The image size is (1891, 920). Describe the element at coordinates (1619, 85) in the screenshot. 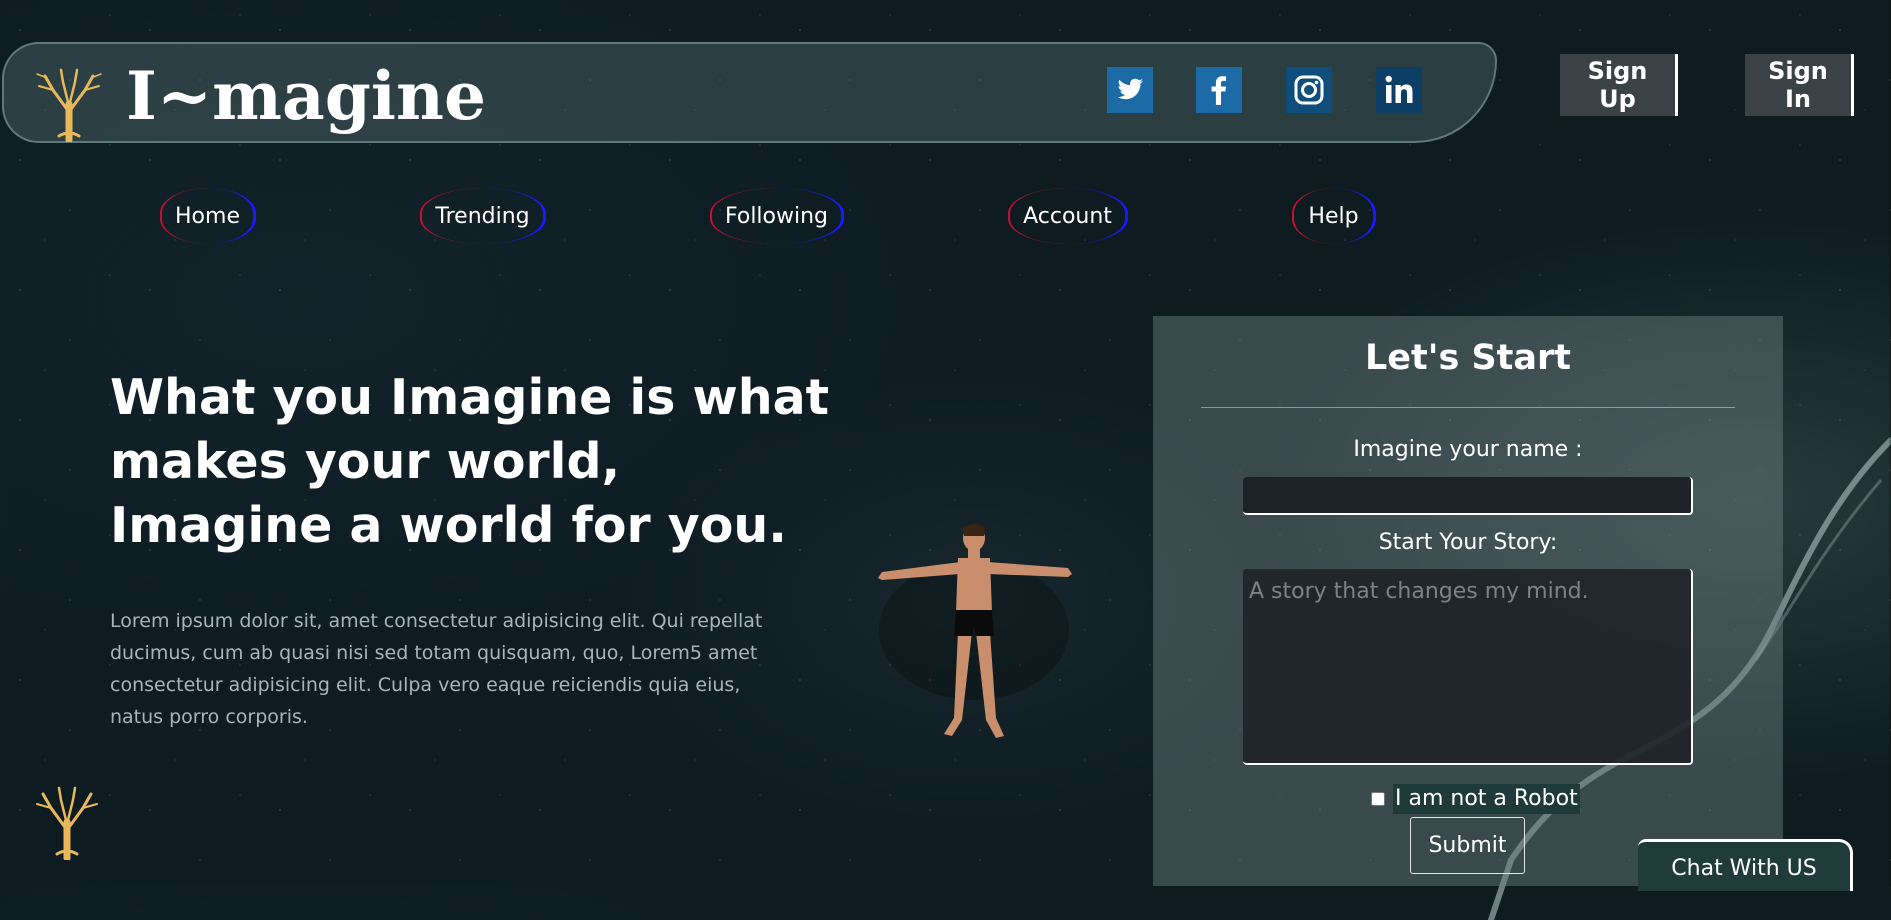

I see `sign-up-button: Sign Up` at that location.